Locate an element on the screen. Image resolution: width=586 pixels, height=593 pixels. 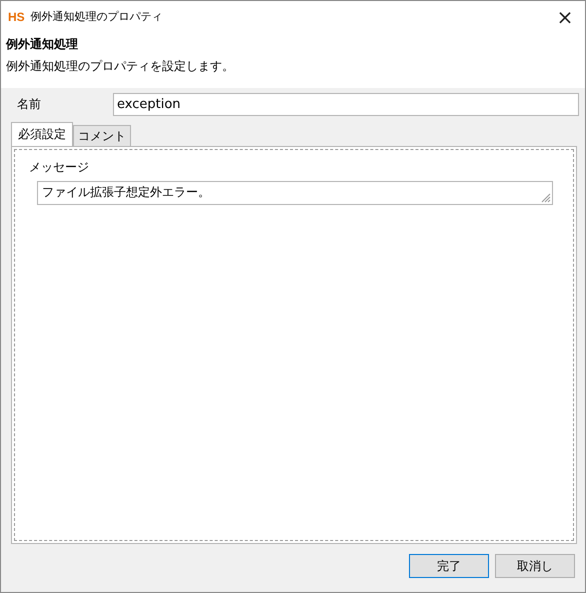
window-title: 例外通知処理のプロパティ is located at coordinates (97, 16).